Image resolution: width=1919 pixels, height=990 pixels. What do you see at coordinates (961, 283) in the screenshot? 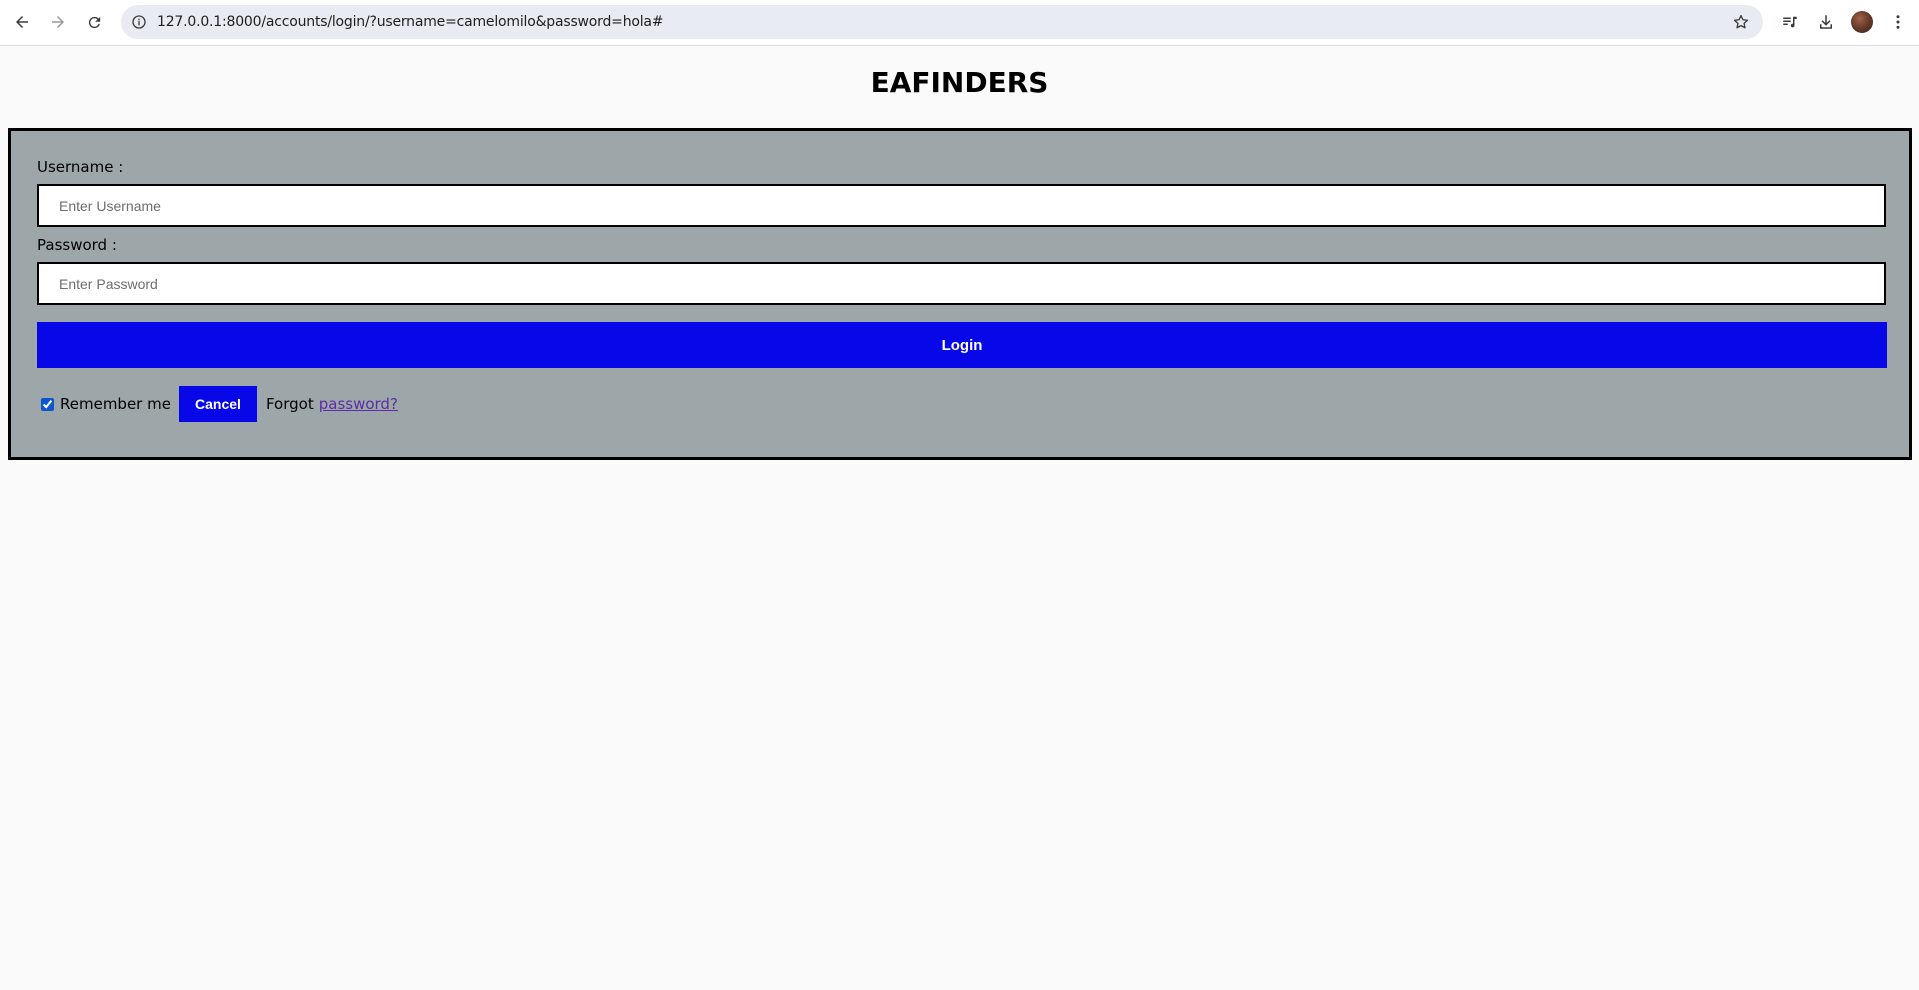
I see `password-input` at bounding box center [961, 283].